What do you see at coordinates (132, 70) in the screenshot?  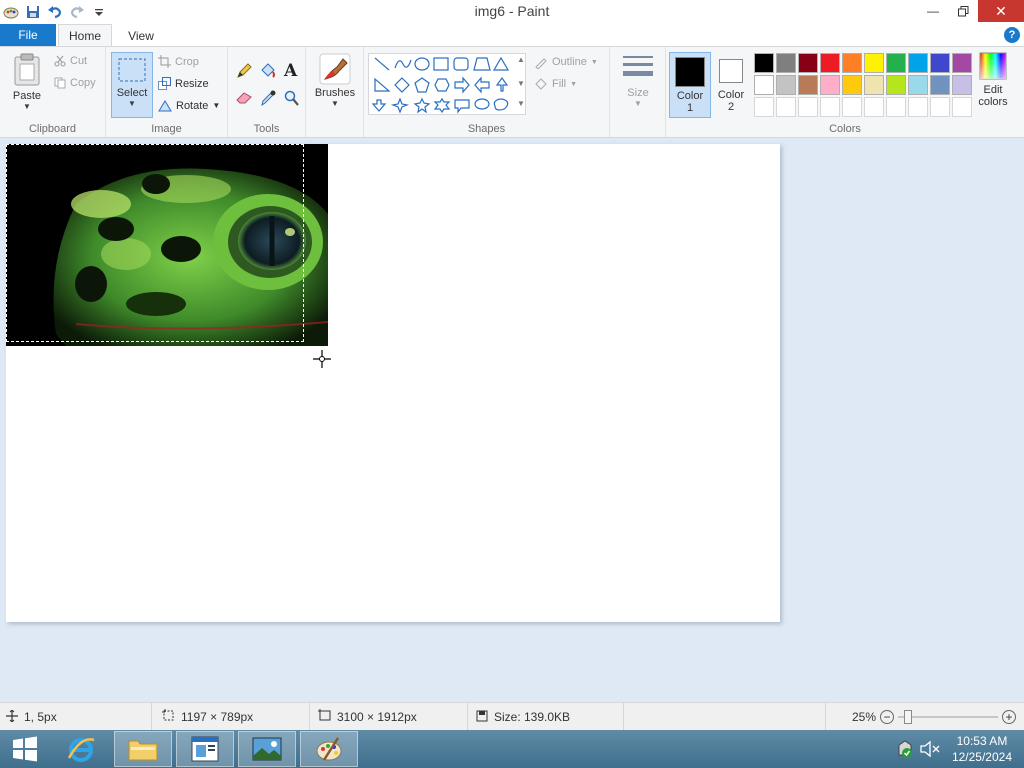 I see `select-rectangle-icon` at bounding box center [132, 70].